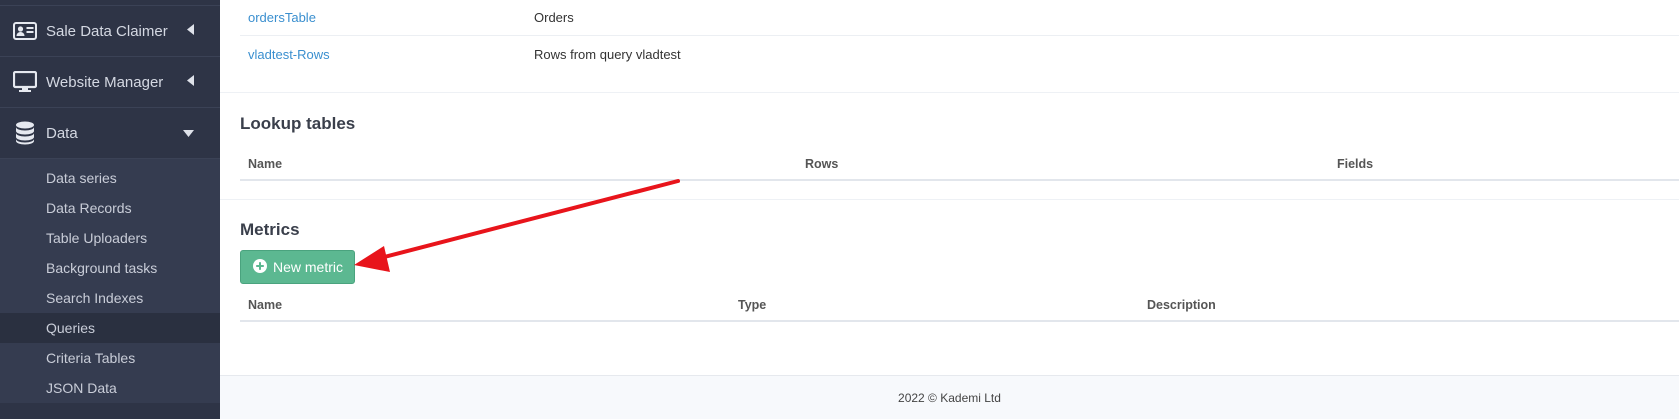 The height and width of the screenshot is (419, 1679). Describe the element at coordinates (25, 82) in the screenshot. I see `monitor-icon` at that location.